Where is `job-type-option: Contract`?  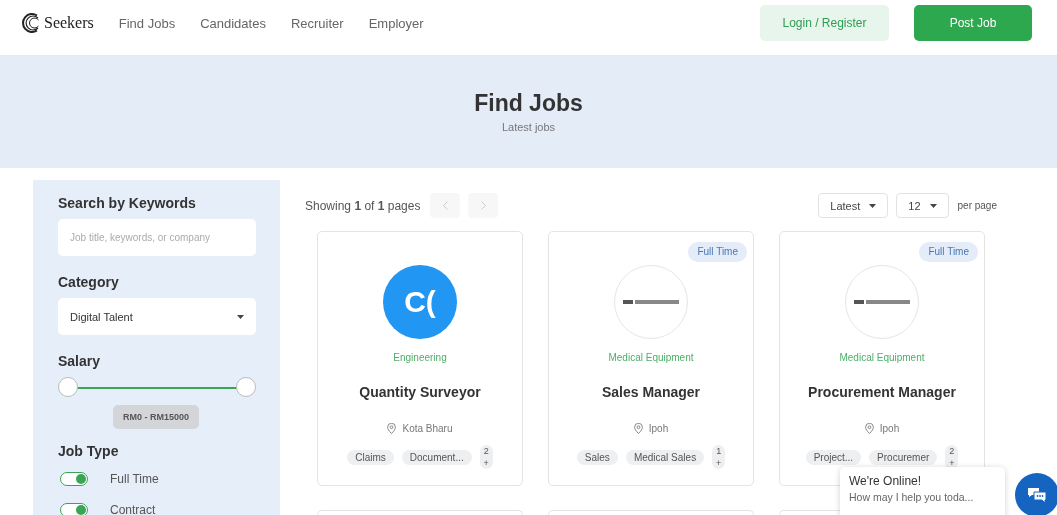
job-type-option: Contract is located at coordinates (133, 508).